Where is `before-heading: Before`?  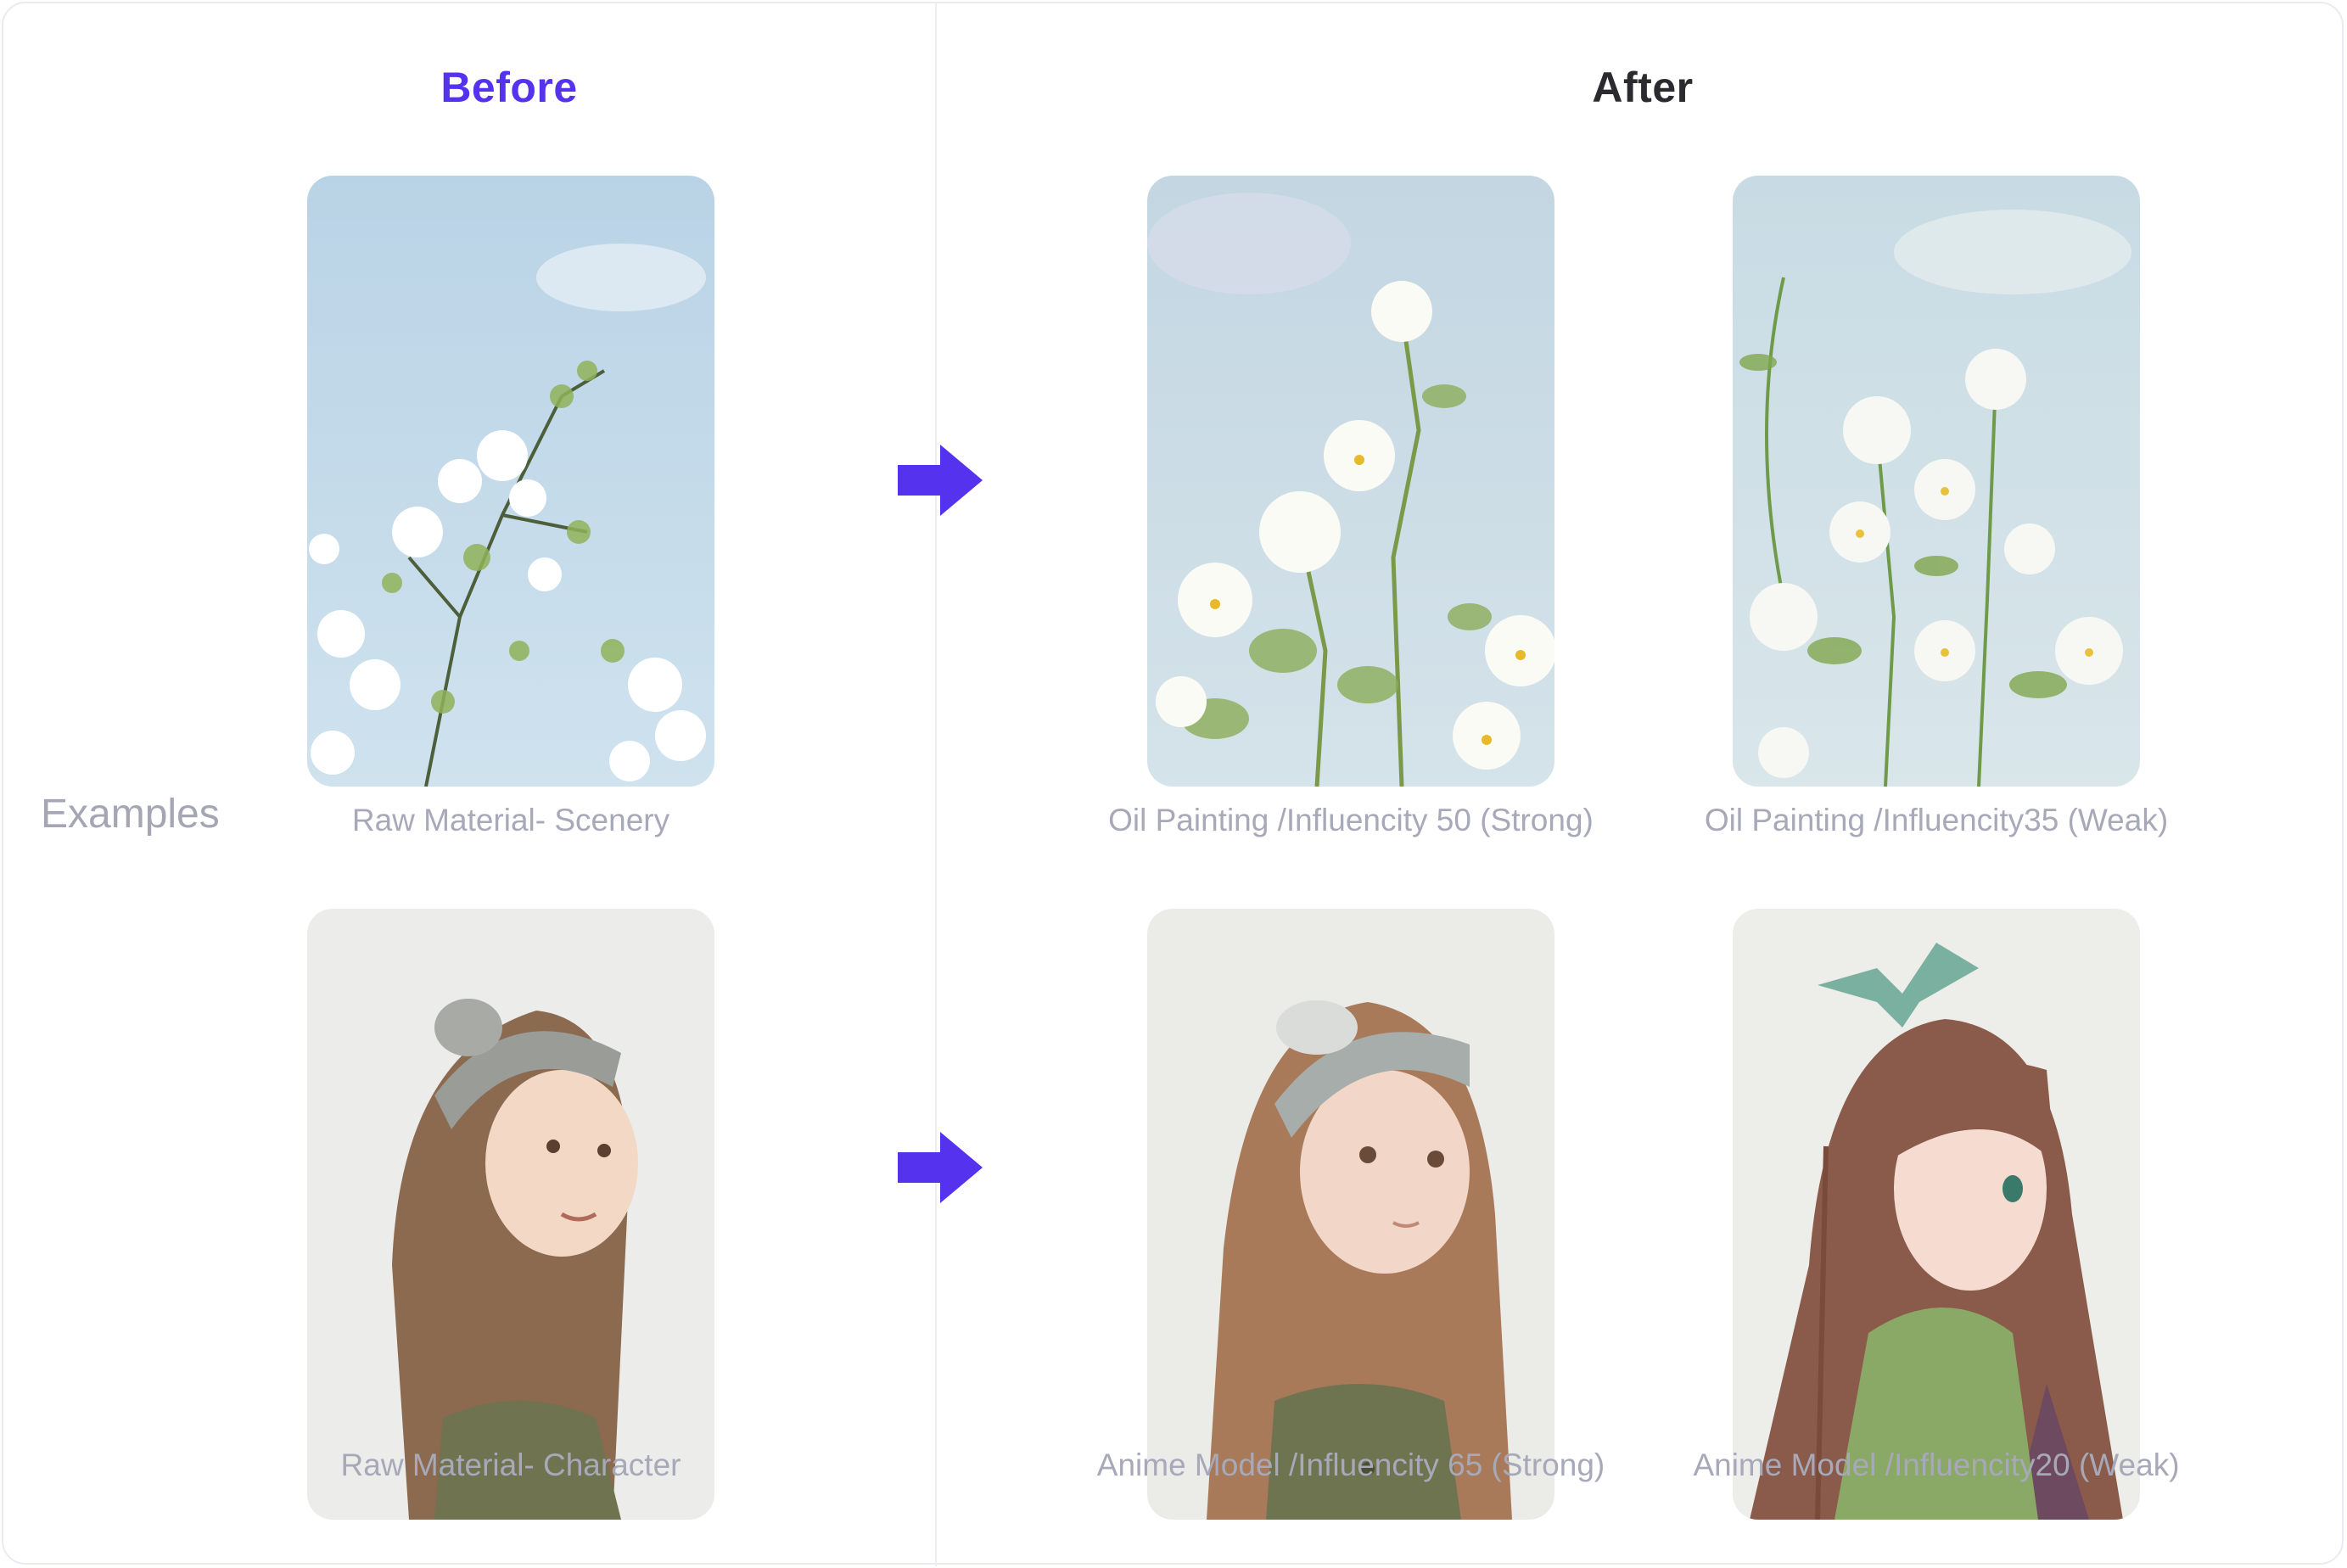 before-heading: Before is located at coordinates (509, 87).